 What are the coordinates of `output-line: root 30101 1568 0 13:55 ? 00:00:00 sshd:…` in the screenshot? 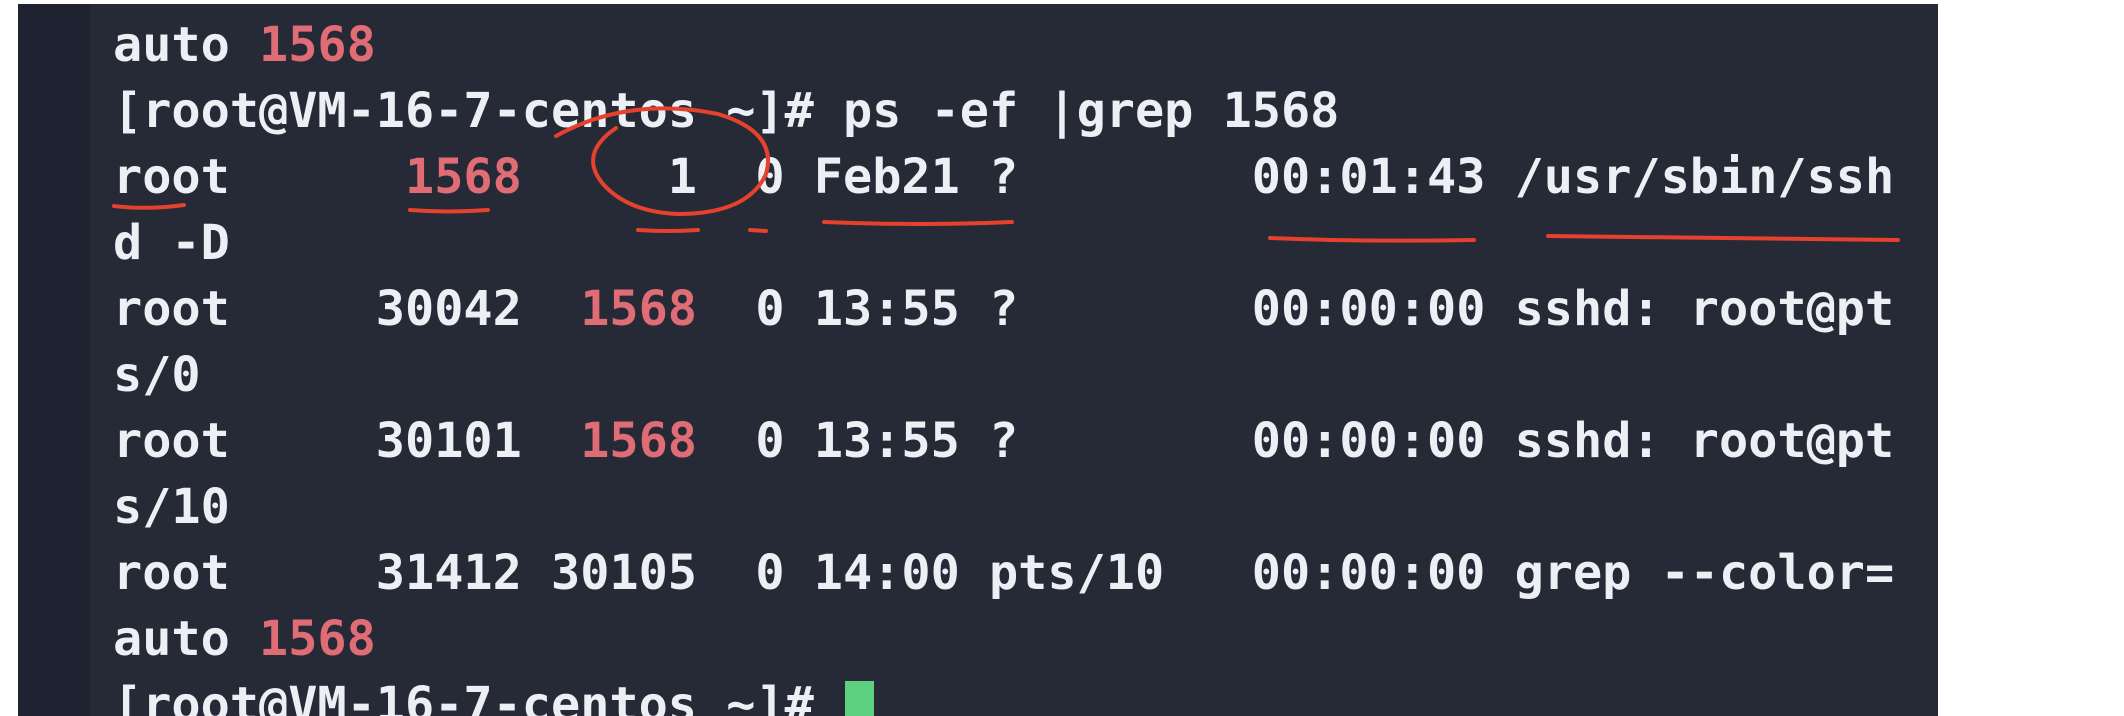 It's located at (1004, 441).